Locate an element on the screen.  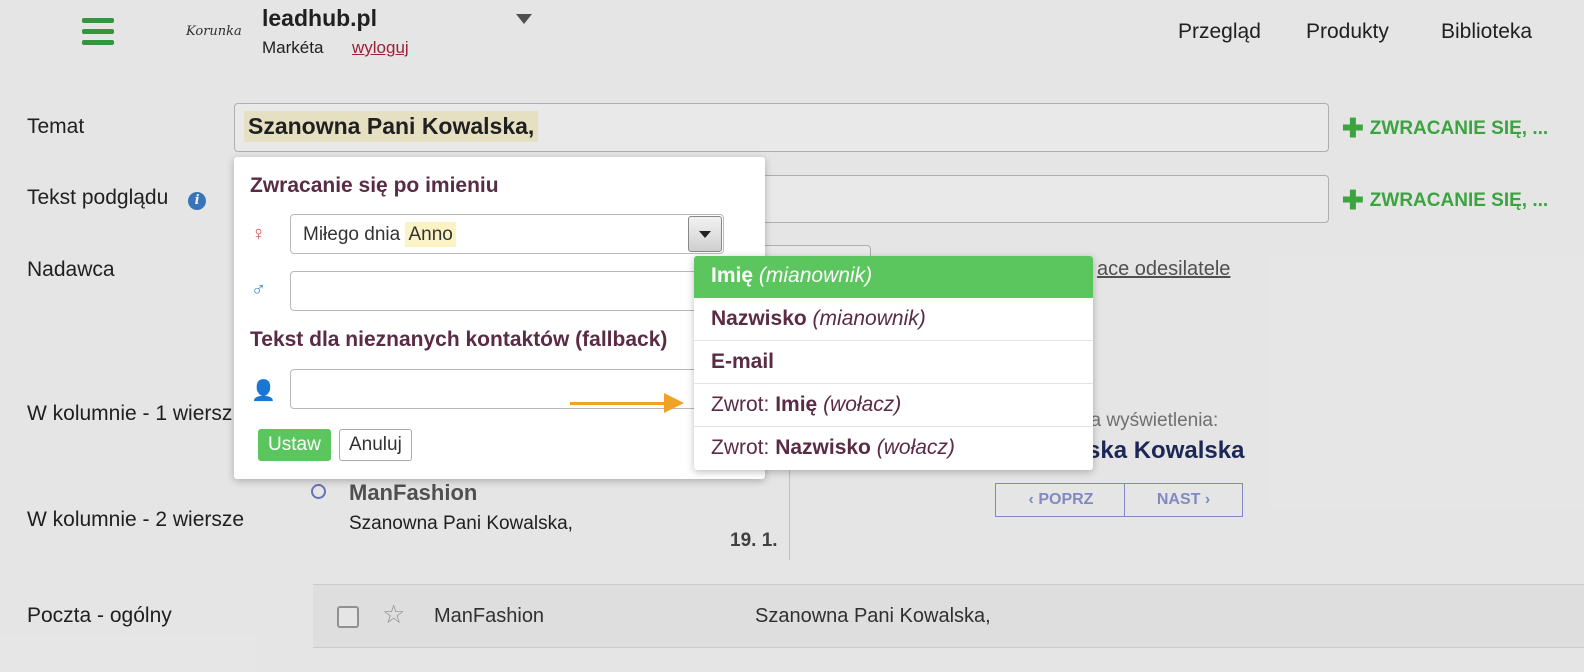
dropdown-toggle-icon is located at coordinates (705, 234).